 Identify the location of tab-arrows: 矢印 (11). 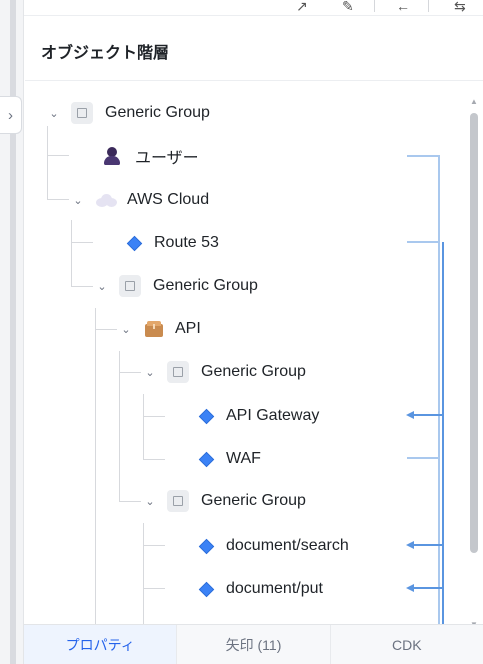
(254, 644).